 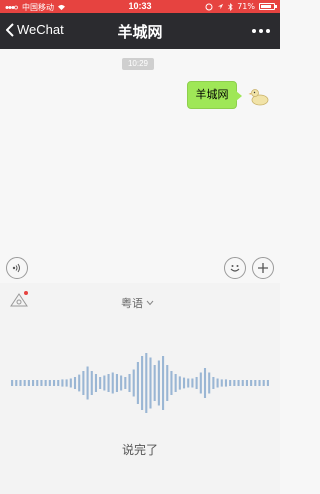 I want to click on chevron-down-icon, so click(x=150, y=303).